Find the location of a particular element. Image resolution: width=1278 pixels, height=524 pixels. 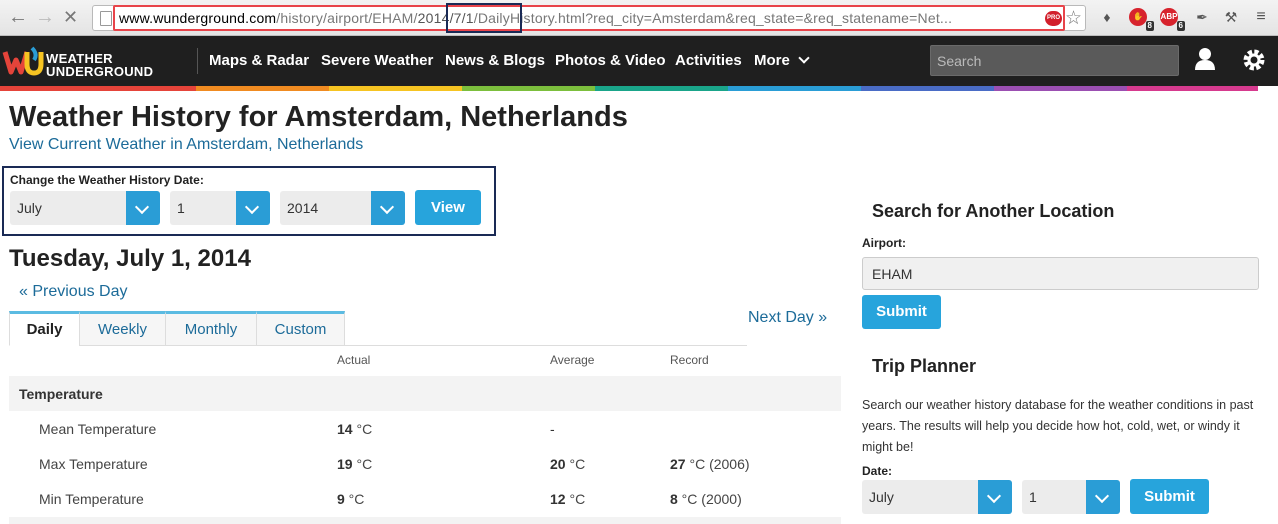

nav-more-label: More is located at coordinates (772, 60).